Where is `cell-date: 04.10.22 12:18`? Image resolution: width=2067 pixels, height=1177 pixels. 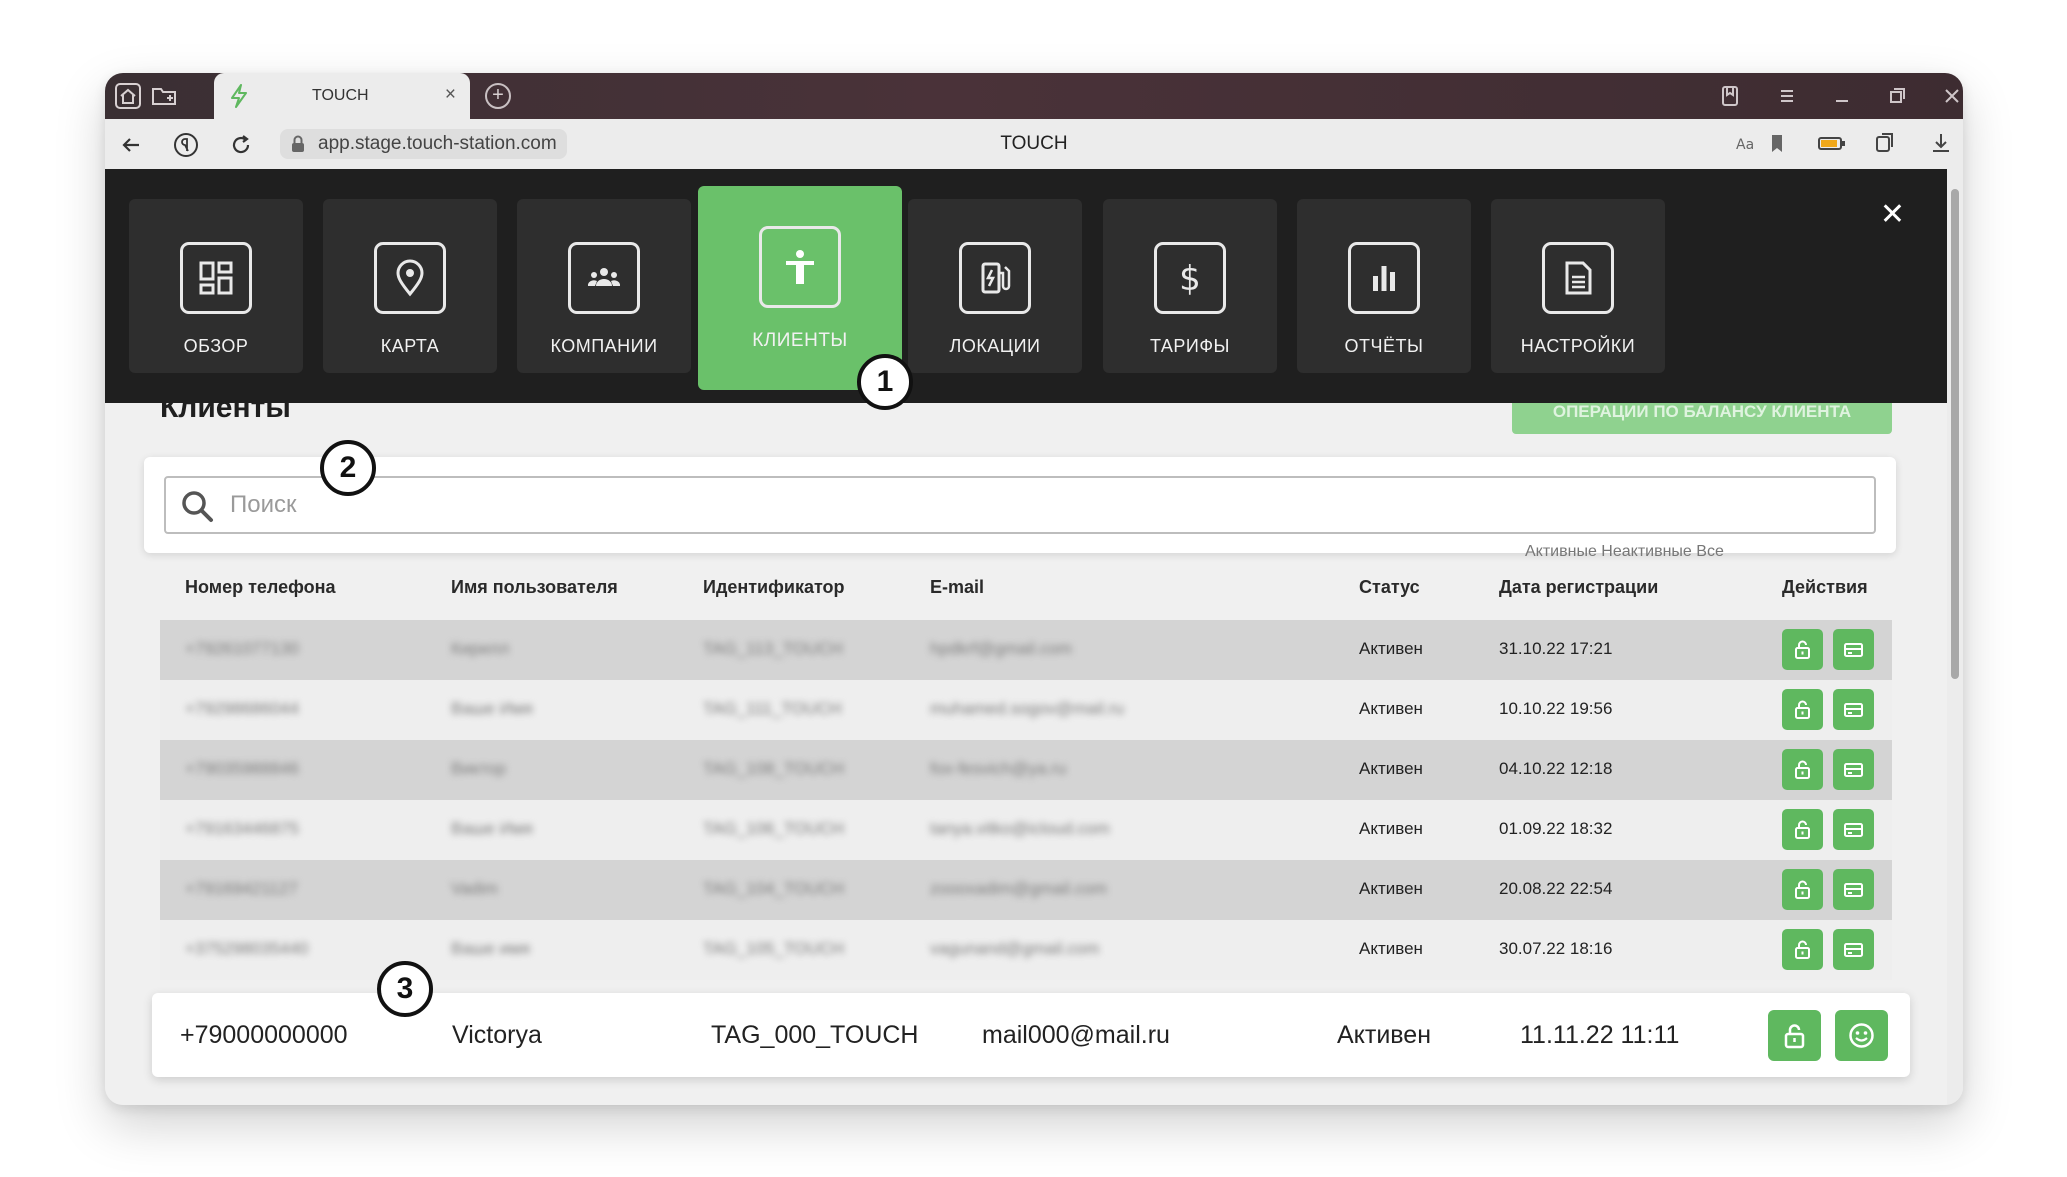
cell-date: 04.10.22 12:18 is located at coordinates (1556, 768).